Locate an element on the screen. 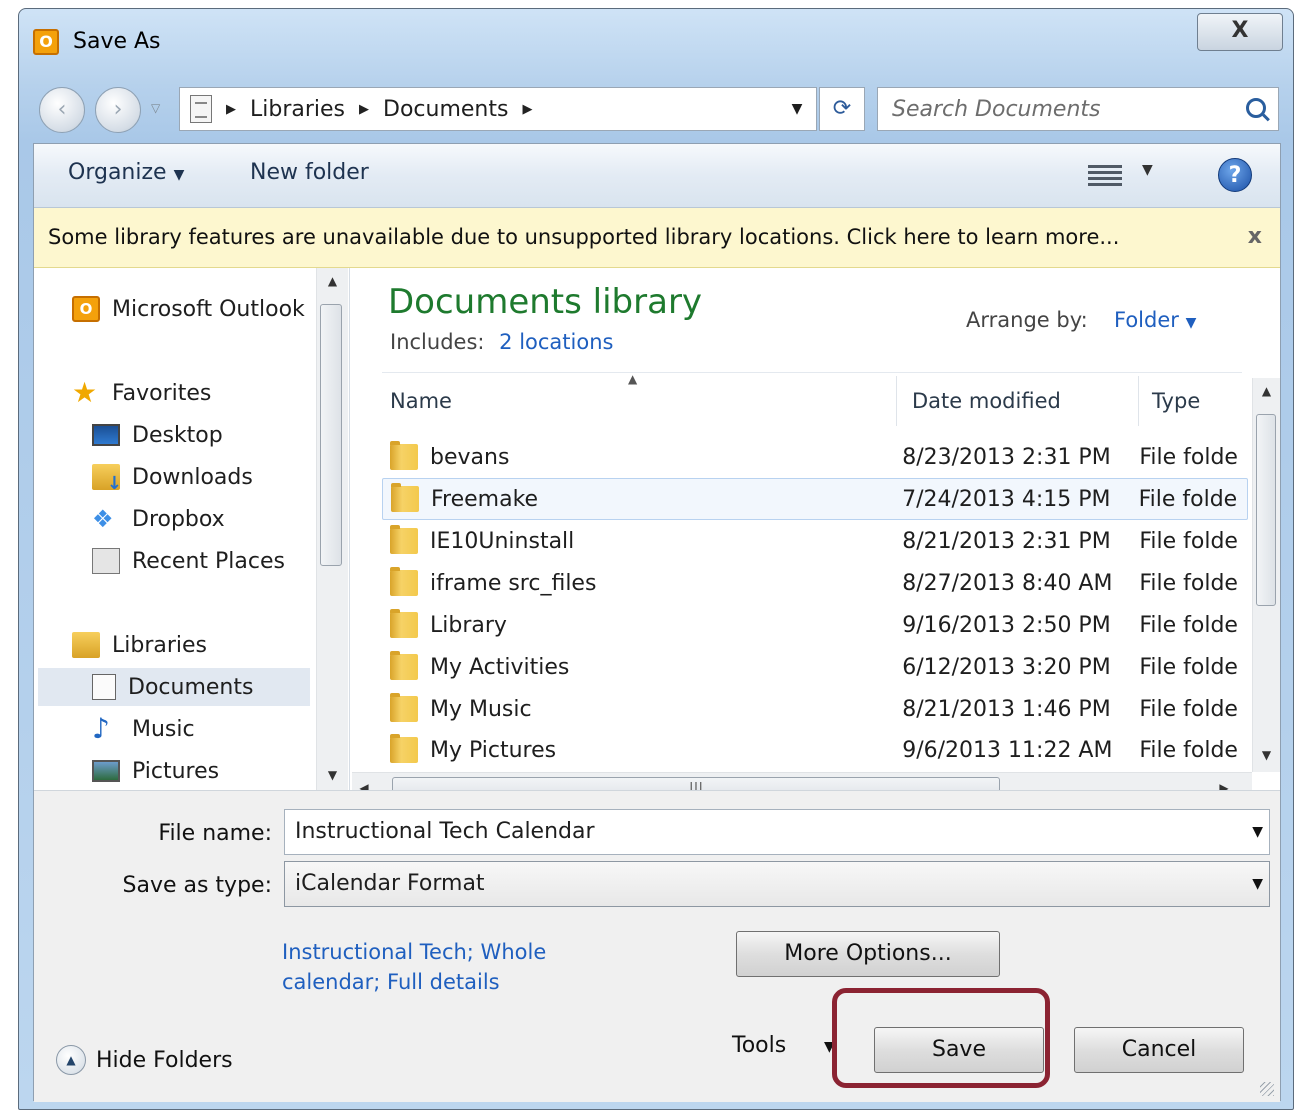 This screenshot has width=1297, height=1118. nav-item-downloads: Downloads is located at coordinates (220, 477).